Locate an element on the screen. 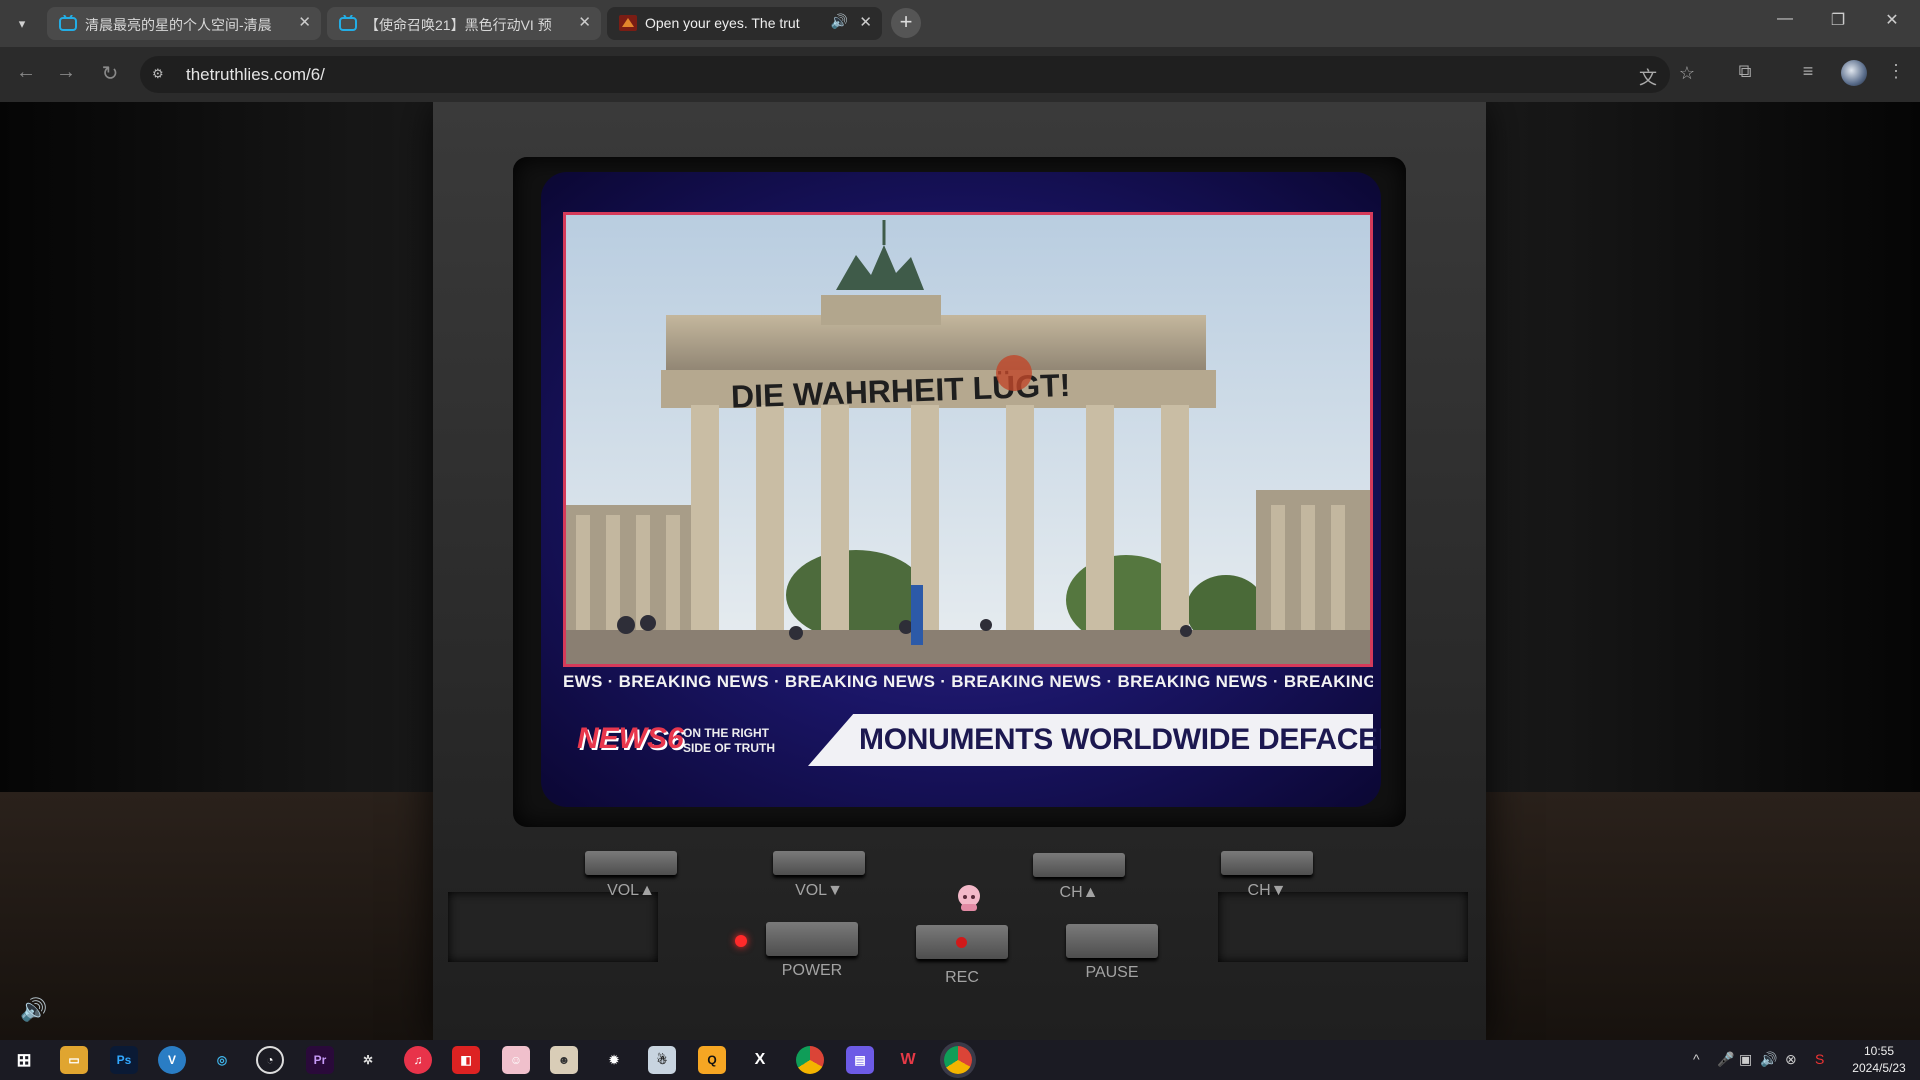 The height and width of the screenshot is (1080, 1920). news6-logo: NEWS6 is located at coordinates (630, 738).